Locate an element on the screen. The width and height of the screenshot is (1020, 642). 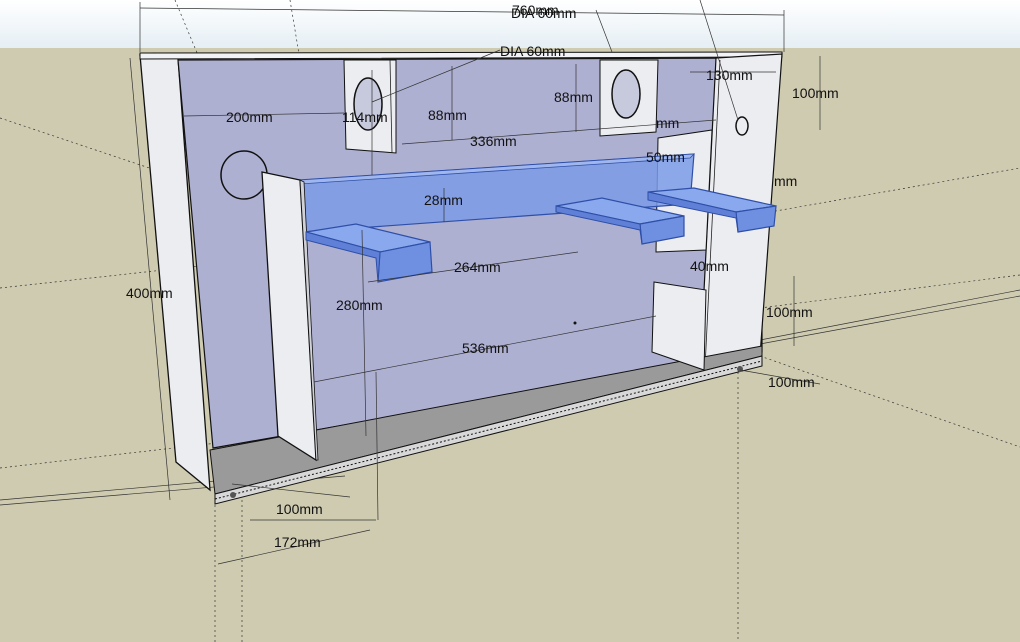
dim-port-spacing: 336mm is located at coordinates (493, 141).